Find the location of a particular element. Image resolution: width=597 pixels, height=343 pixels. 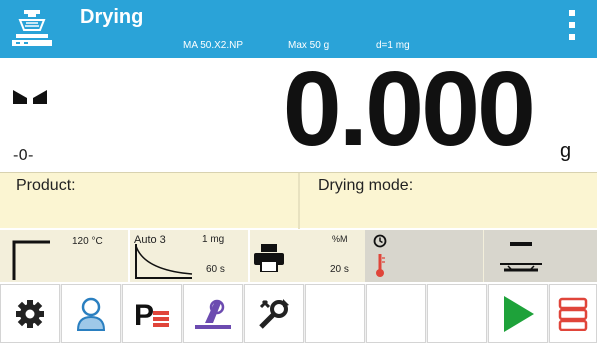

calibration-icon is located at coordinates (213, 314).